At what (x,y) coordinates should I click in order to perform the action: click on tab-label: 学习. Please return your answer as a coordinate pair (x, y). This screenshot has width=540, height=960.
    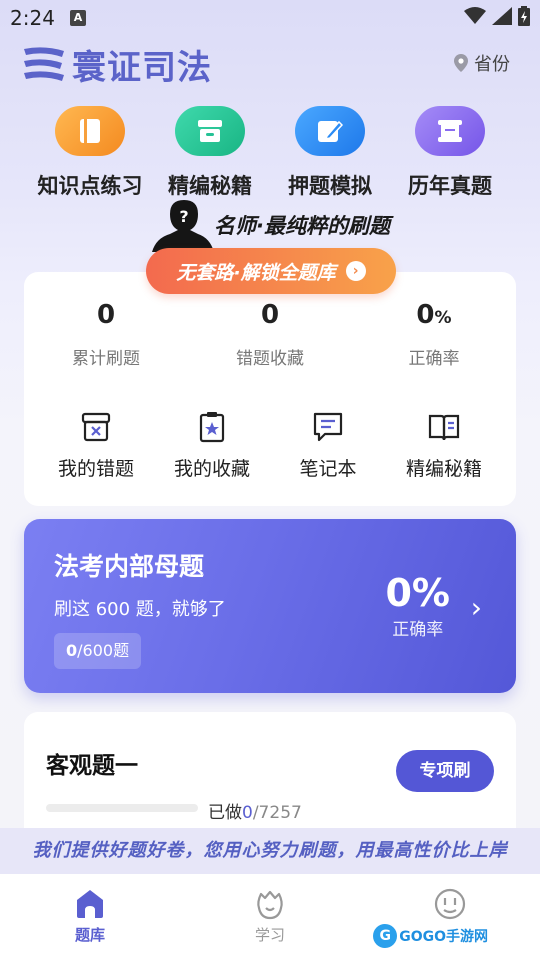
    Looking at the image, I should click on (269, 935).